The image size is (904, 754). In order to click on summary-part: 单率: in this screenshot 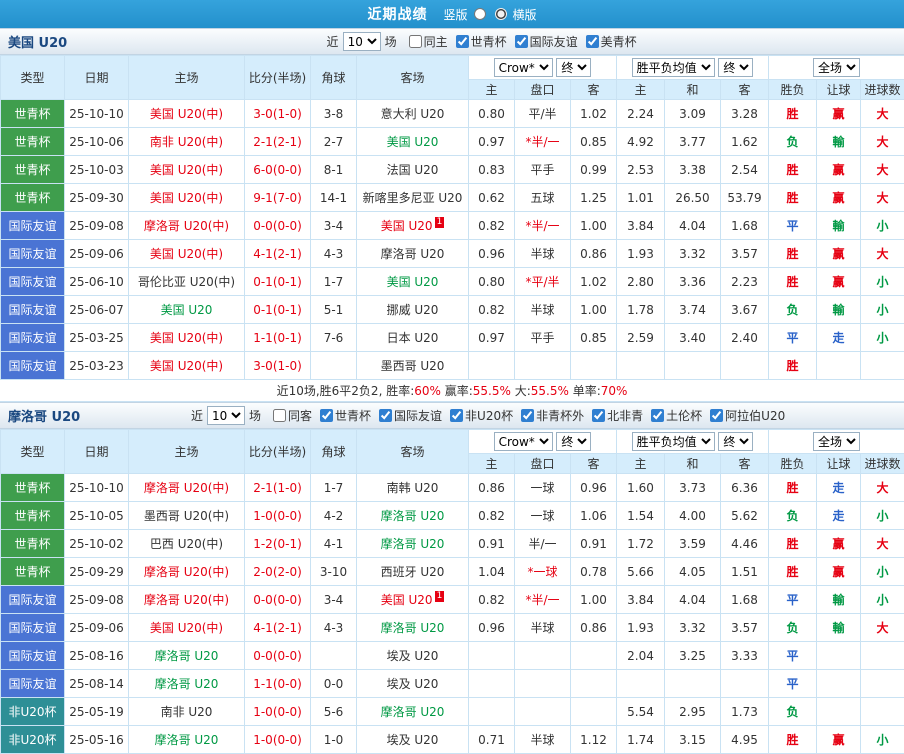, I will do `click(585, 390)`.